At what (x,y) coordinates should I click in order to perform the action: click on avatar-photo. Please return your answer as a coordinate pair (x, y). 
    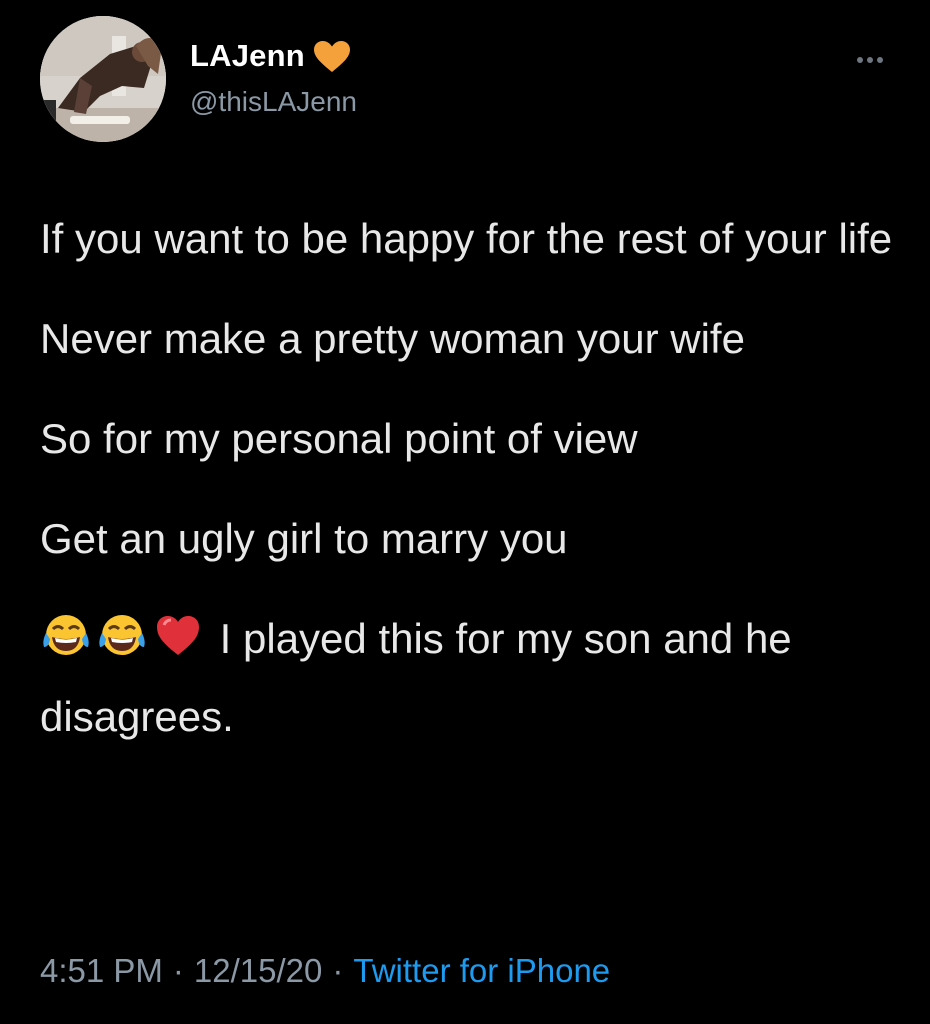
    Looking at the image, I should click on (103, 79).